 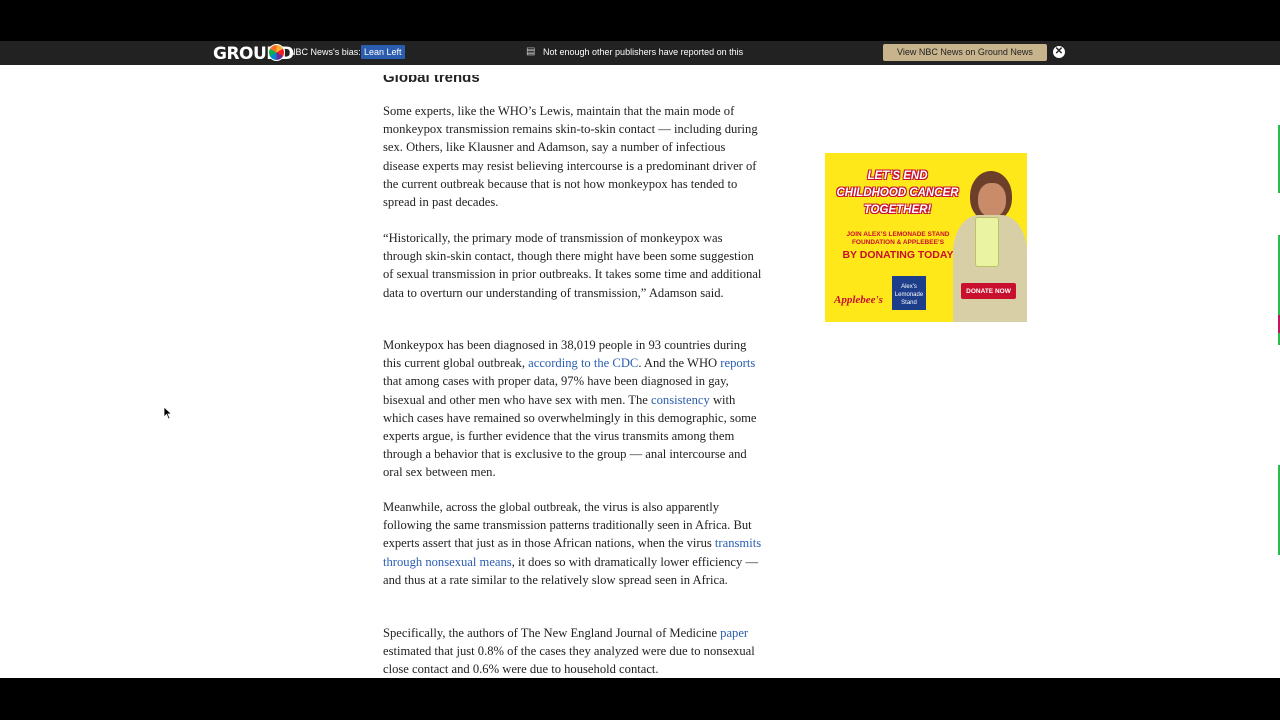 What do you see at coordinates (583, 363) in the screenshot?
I see `cdc-link: according to the CDC` at bounding box center [583, 363].